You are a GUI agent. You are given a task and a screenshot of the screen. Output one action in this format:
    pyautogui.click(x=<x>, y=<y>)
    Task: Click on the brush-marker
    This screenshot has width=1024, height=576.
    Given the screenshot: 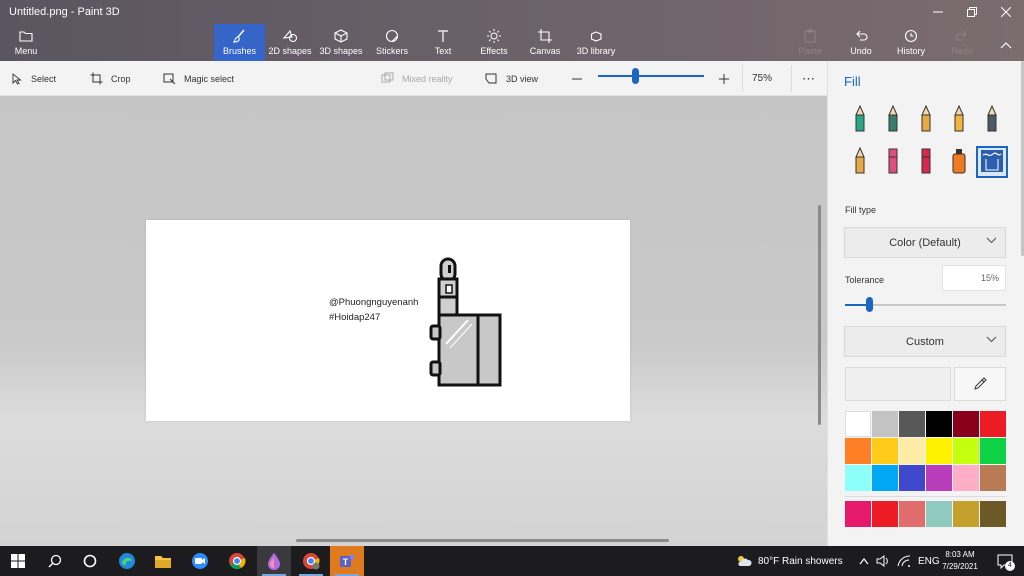 What is the action you would take?
    pyautogui.click(x=860, y=120)
    